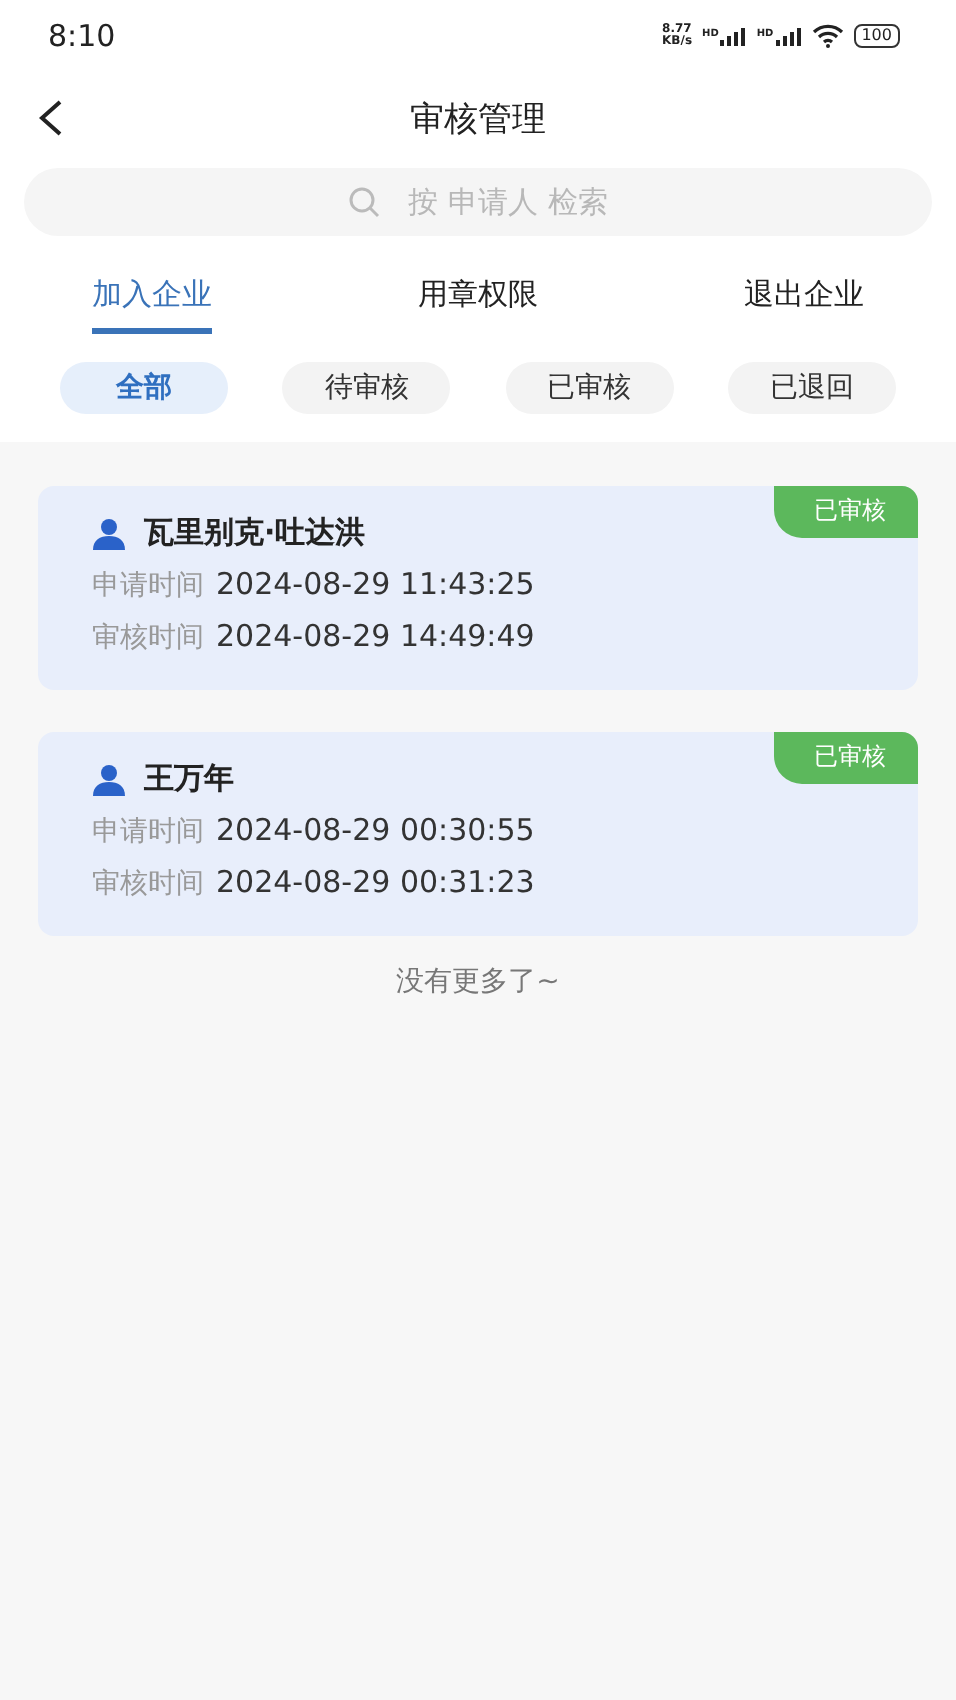  Describe the element at coordinates (478, 982) in the screenshot. I see `end-of-list-note: 没有更多了~` at that location.